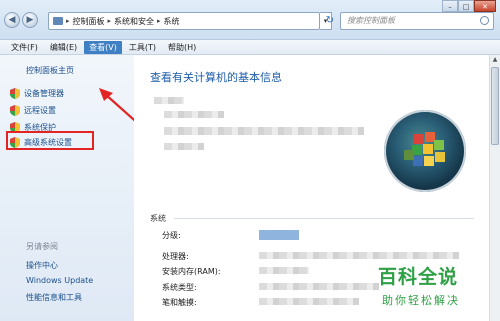 The width and height of the screenshot is (500, 321). I want to click on processor-label: 处理器:, so click(175, 256).